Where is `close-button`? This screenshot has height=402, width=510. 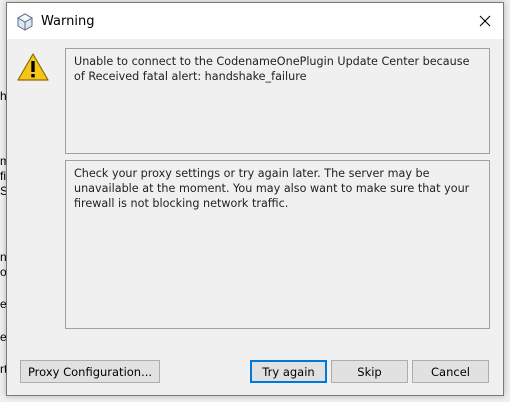 close-button is located at coordinates (485, 21).